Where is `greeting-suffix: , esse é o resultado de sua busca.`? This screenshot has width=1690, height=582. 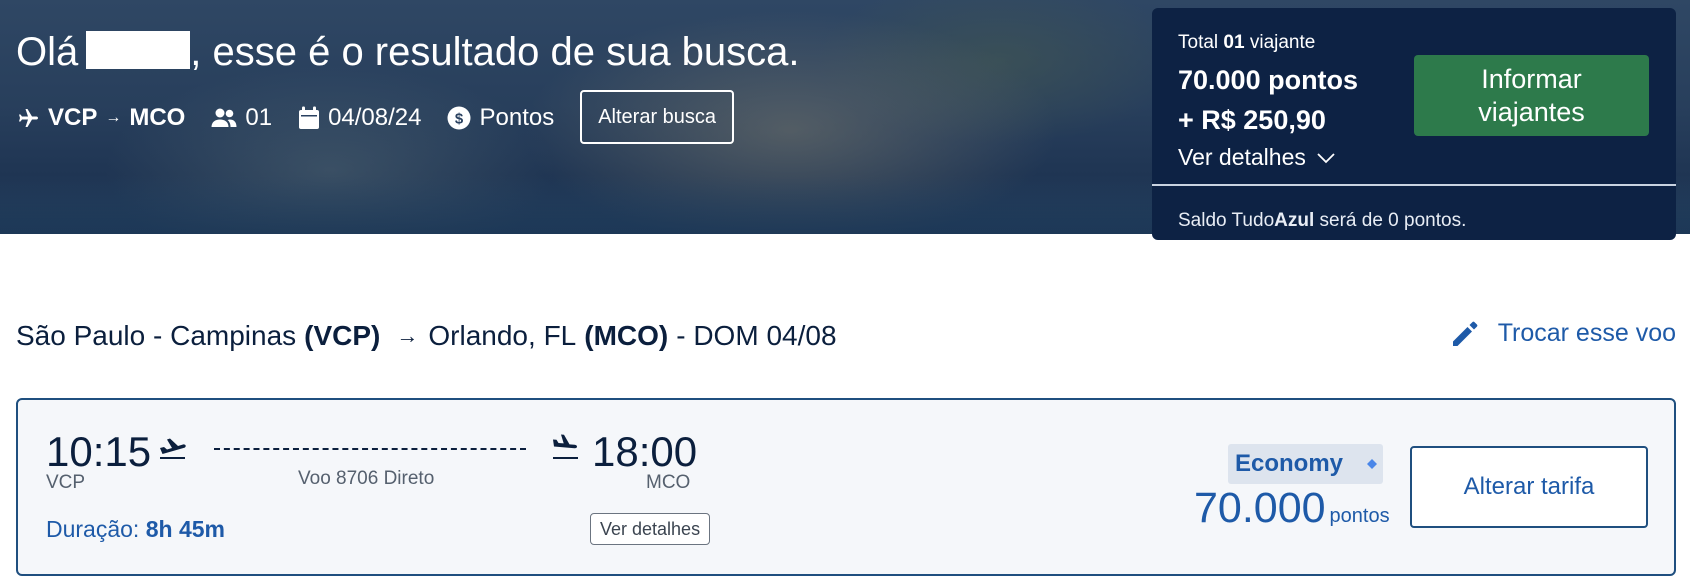
greeting-suffix: , esse é o resultado de sua busca. is located at coordinates (495, 52).